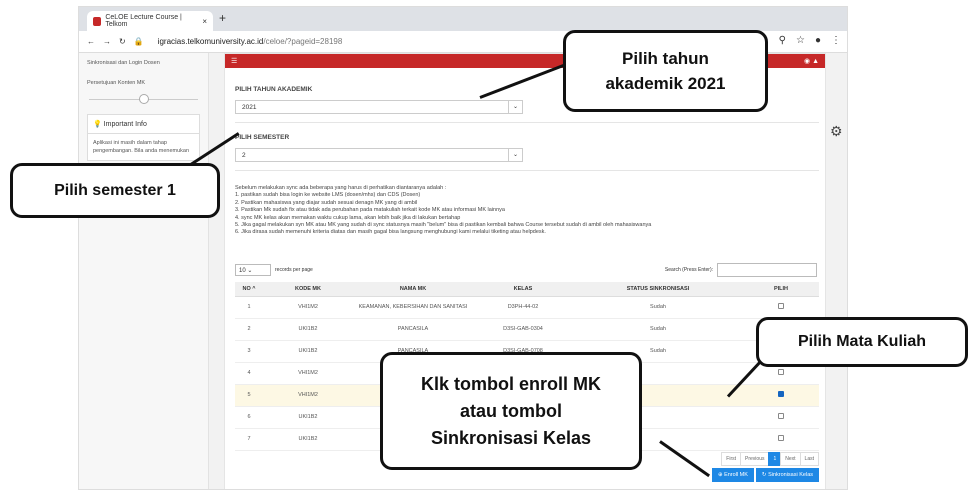  What do you see at coordinates (143, 63) in the screenshot?
I see `sidebar-item-sinkronisasi: Sinkronisasi dan Login Dosen` at bounding box center [143, 63].